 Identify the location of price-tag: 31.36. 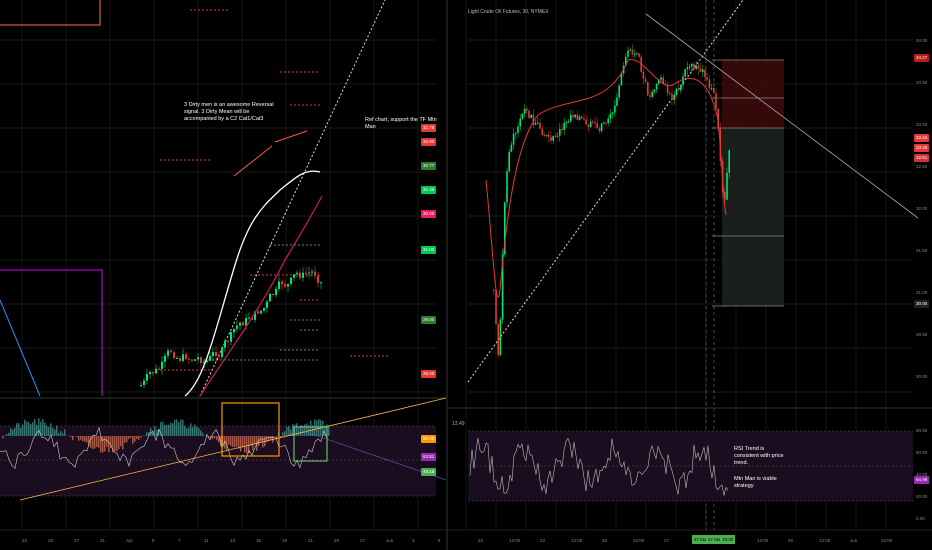
(429, 190).